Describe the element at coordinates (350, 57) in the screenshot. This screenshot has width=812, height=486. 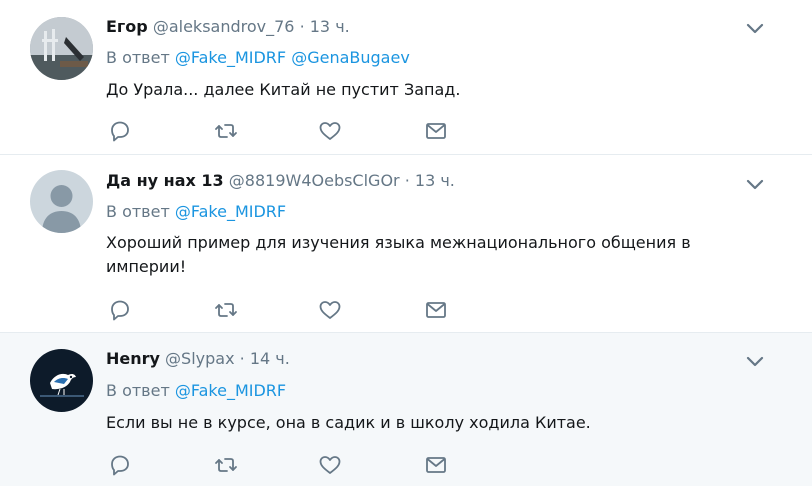
I see `mention-link: @GenaBugaev` at that location.